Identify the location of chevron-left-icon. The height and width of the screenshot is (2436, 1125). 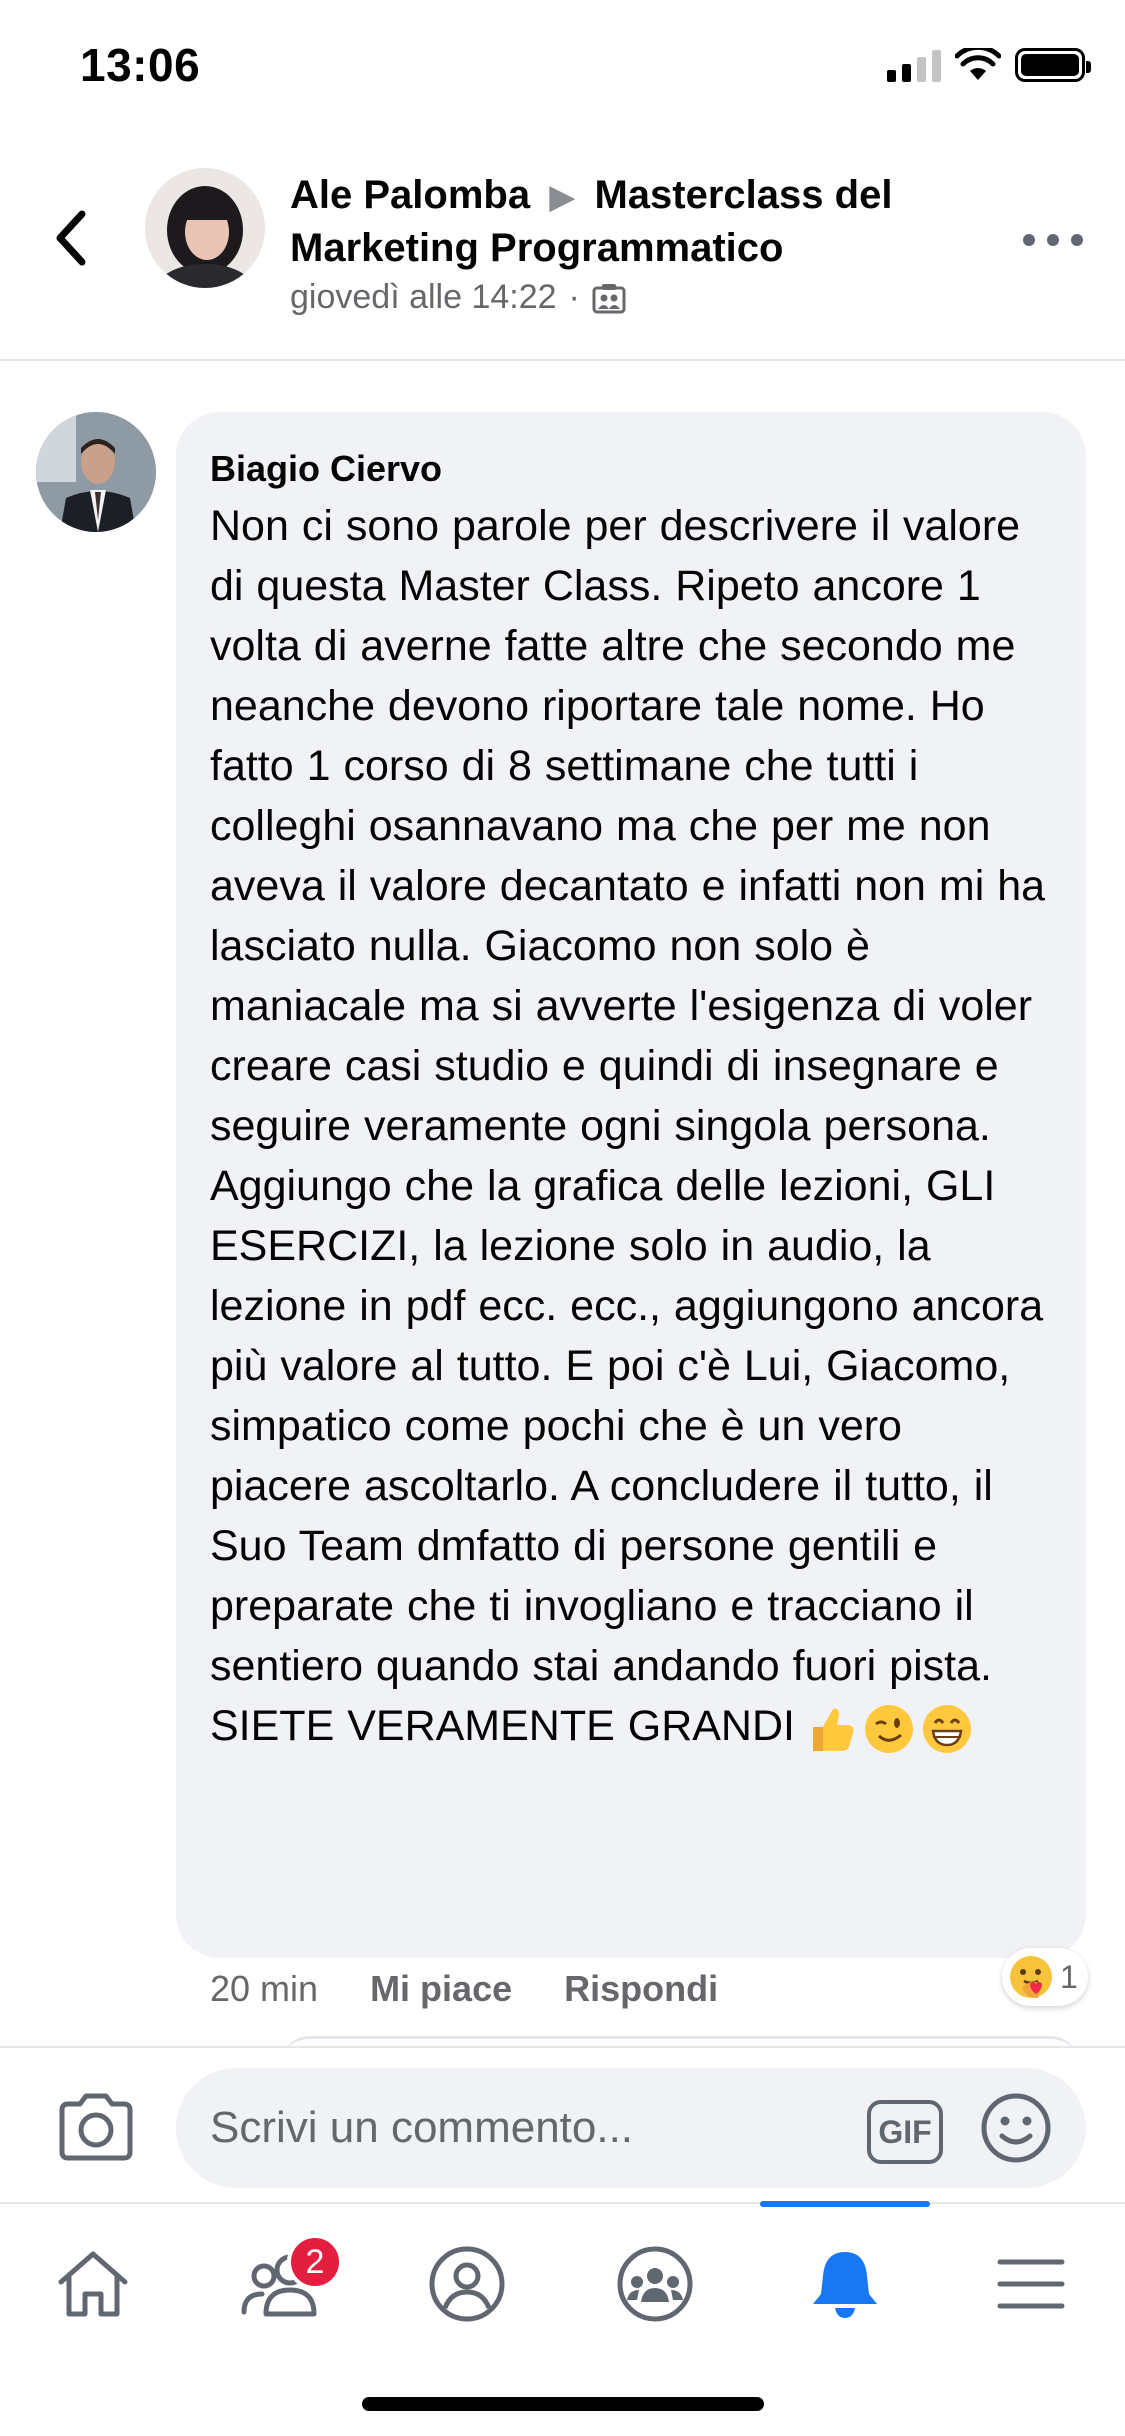
(71, 238).